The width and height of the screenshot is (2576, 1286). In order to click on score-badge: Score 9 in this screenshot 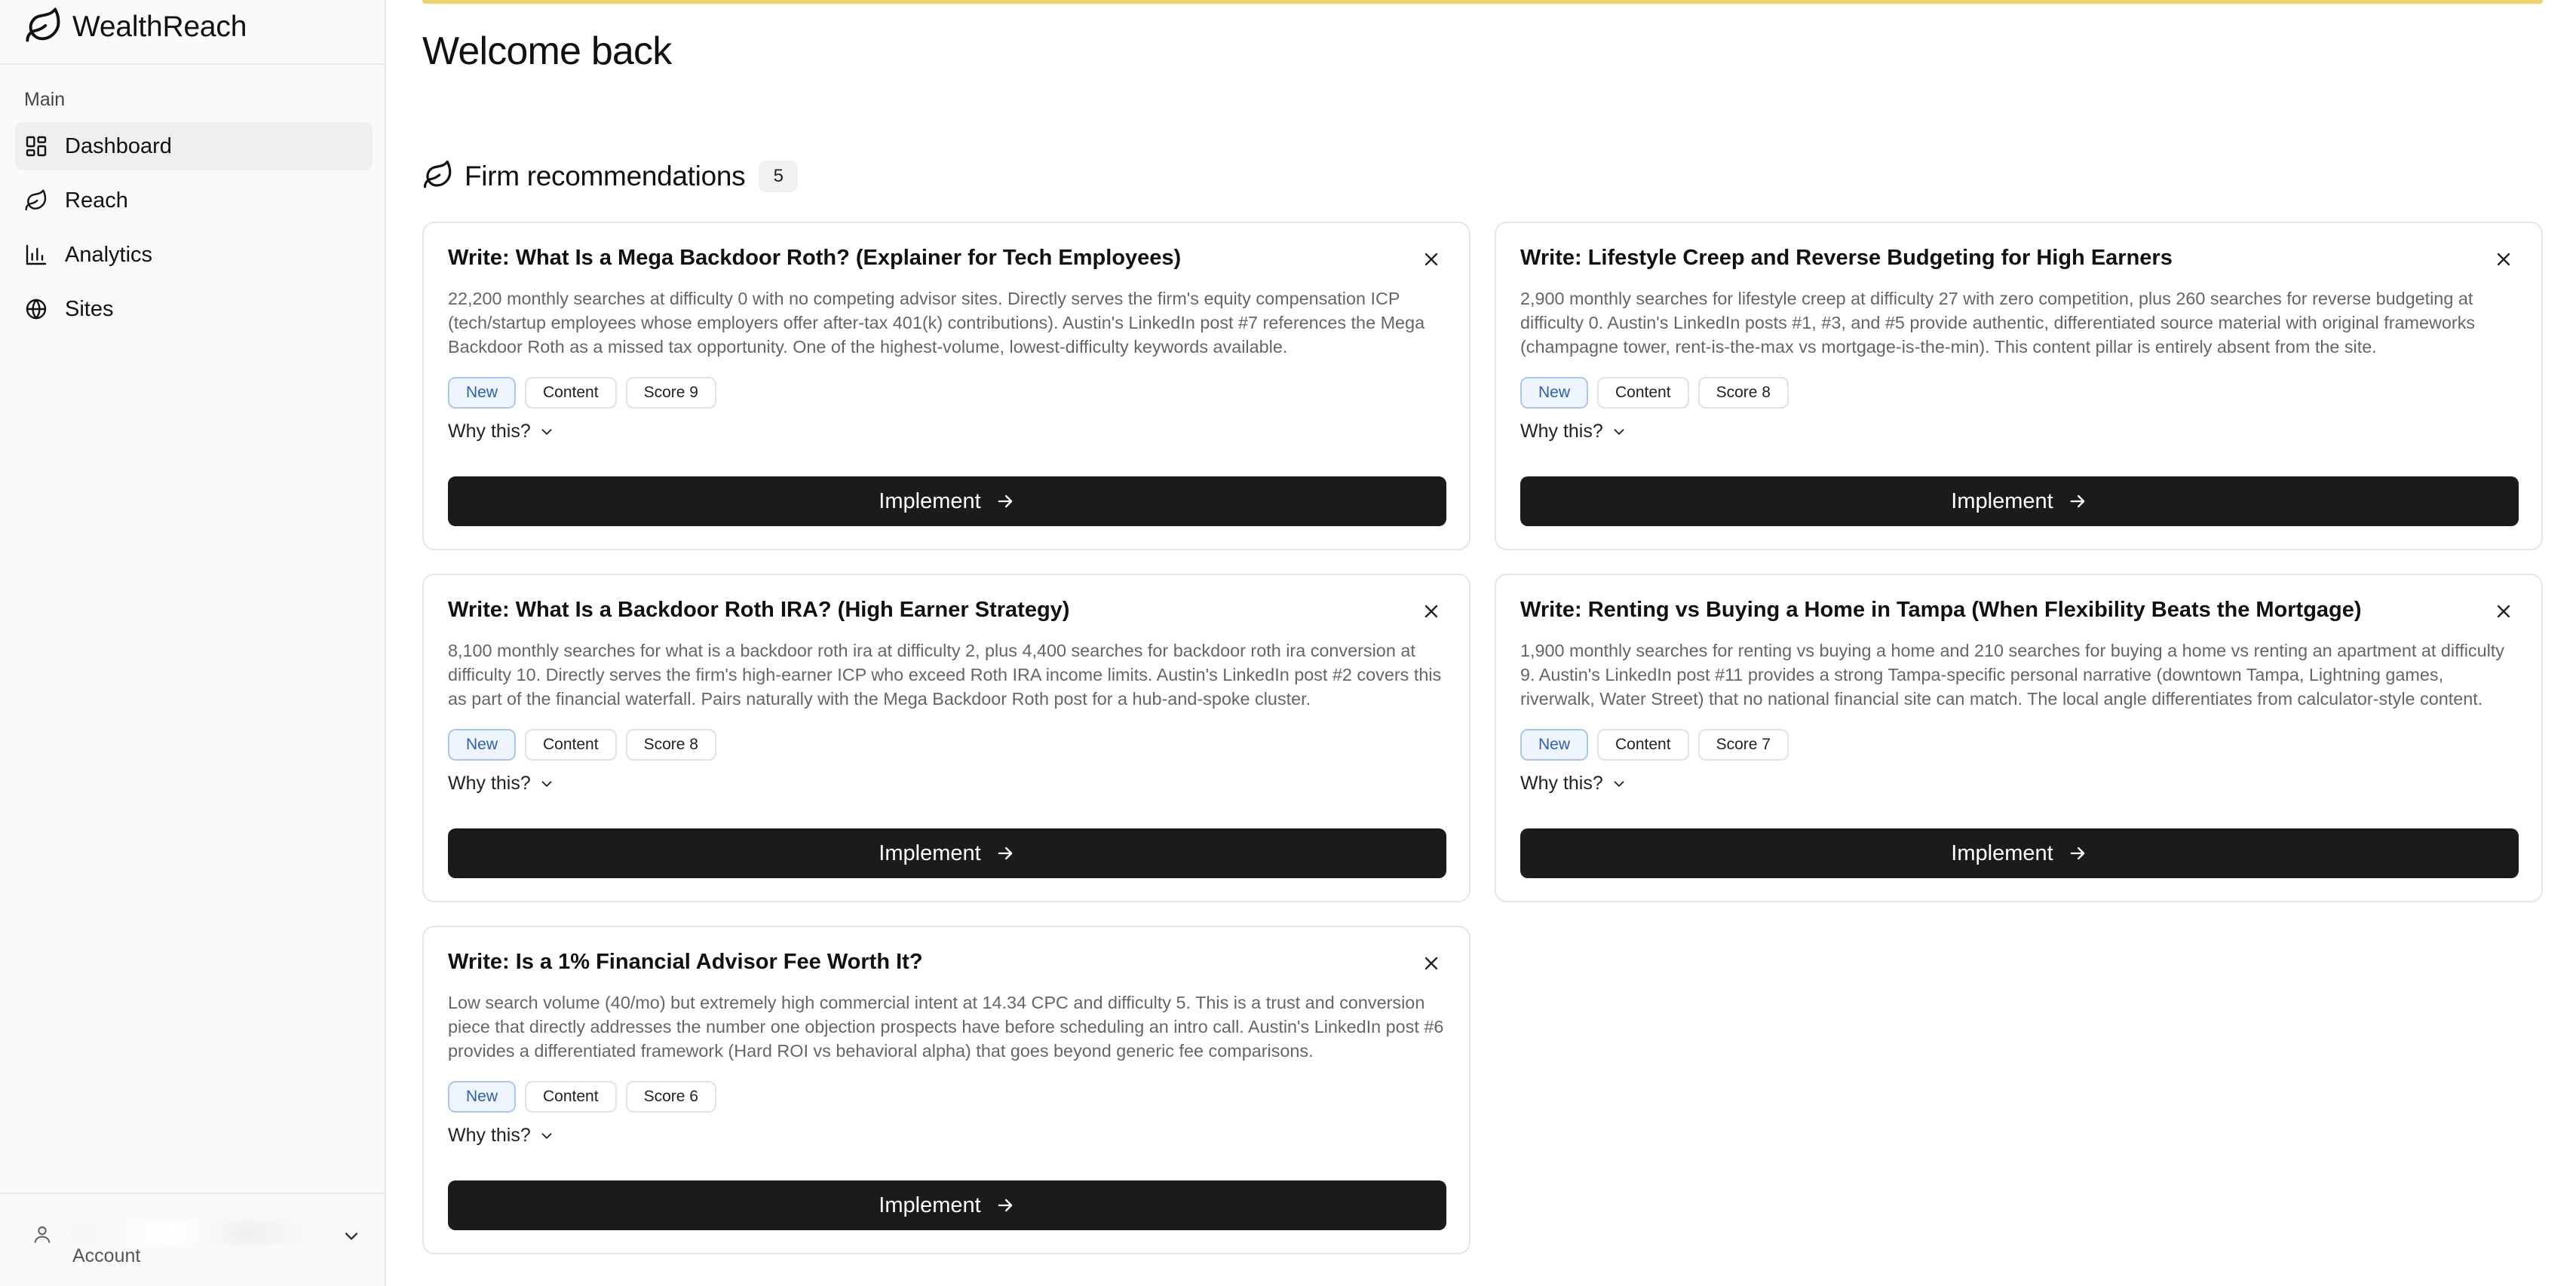, I will do `click(670, 393)`.